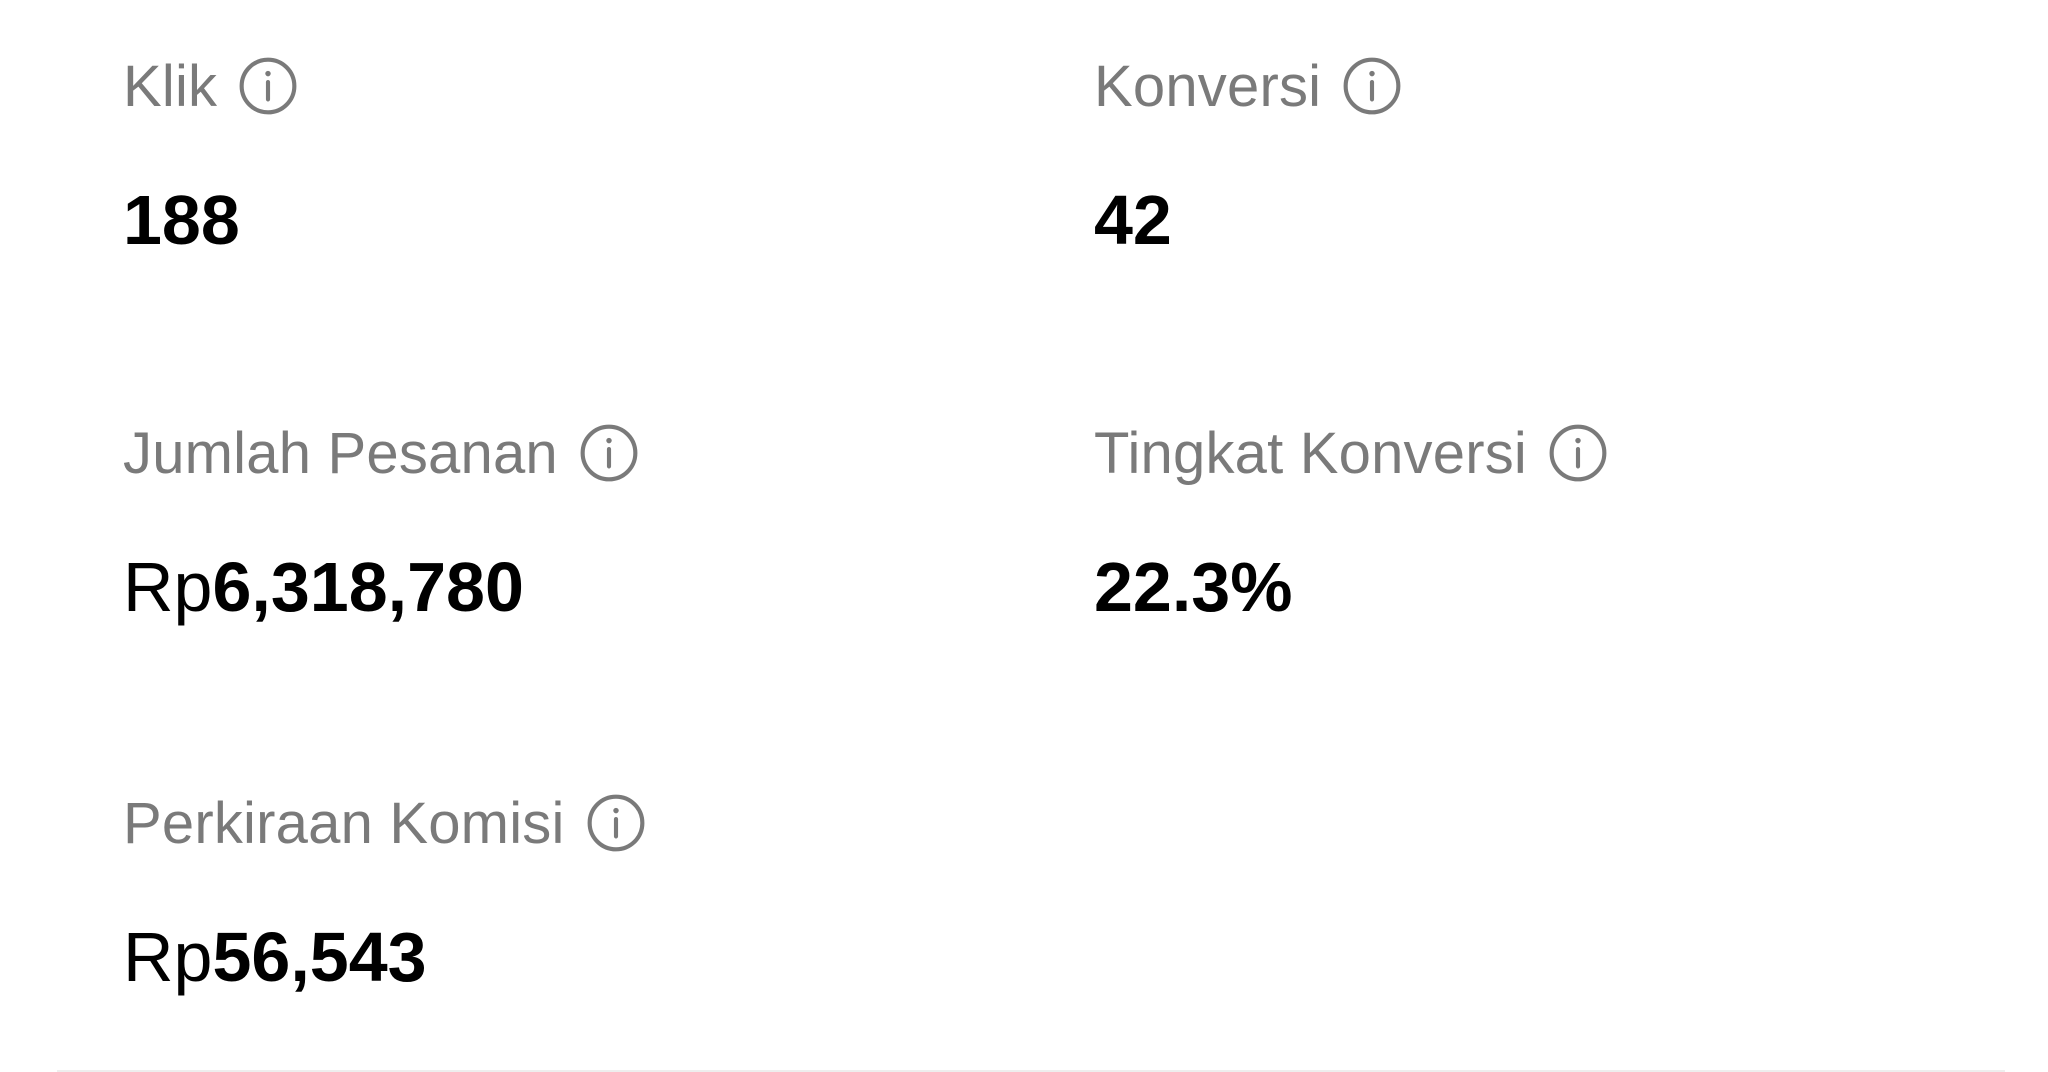  What do you see at coordinates (1351, 587) in the screenshot?
I see `stat-value-conversion-rate: 22.3%` at bounding box center [1351, 587].